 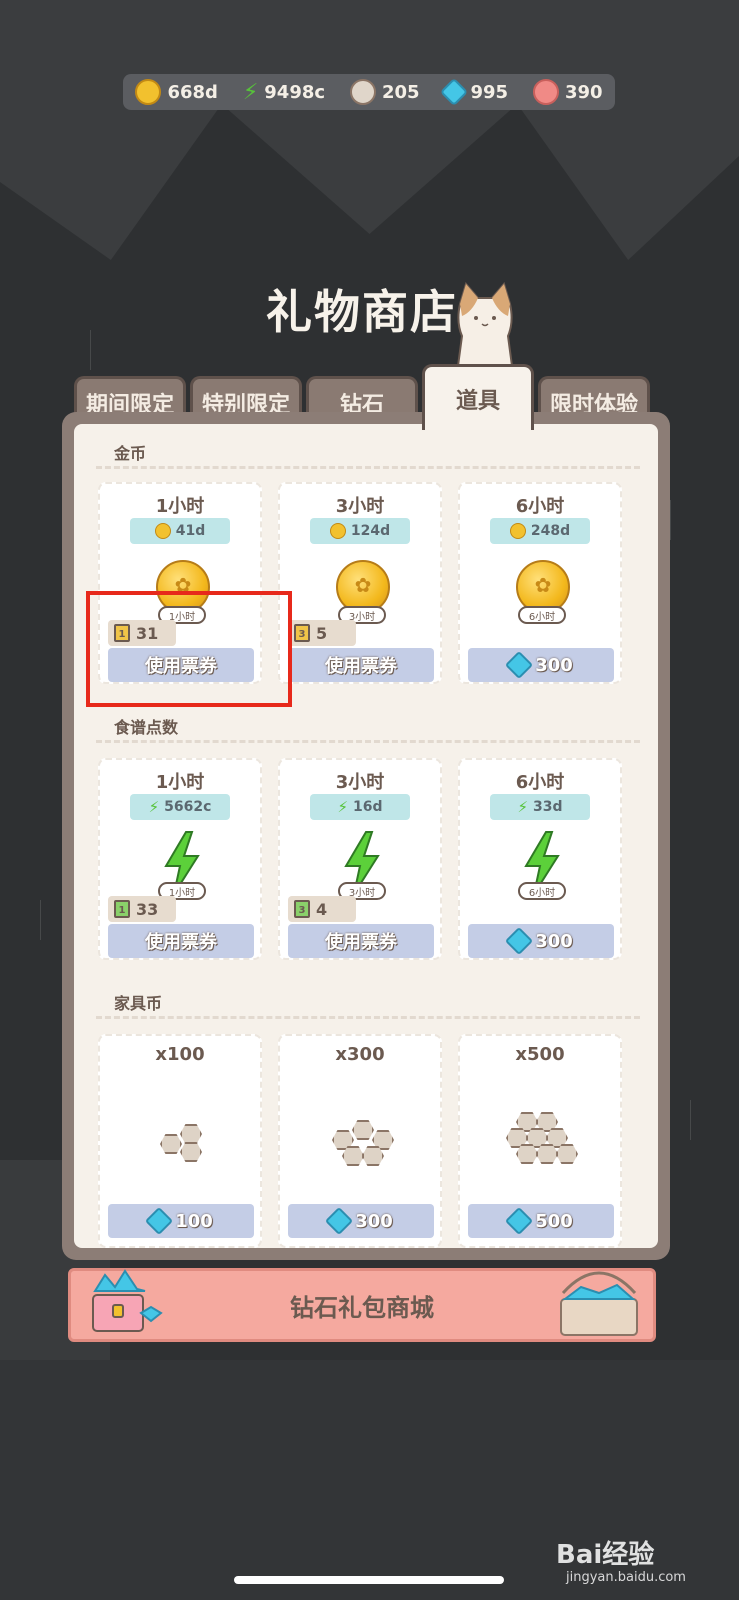 I want to click on ticket-icon: 1, so click(x=122, y=909).